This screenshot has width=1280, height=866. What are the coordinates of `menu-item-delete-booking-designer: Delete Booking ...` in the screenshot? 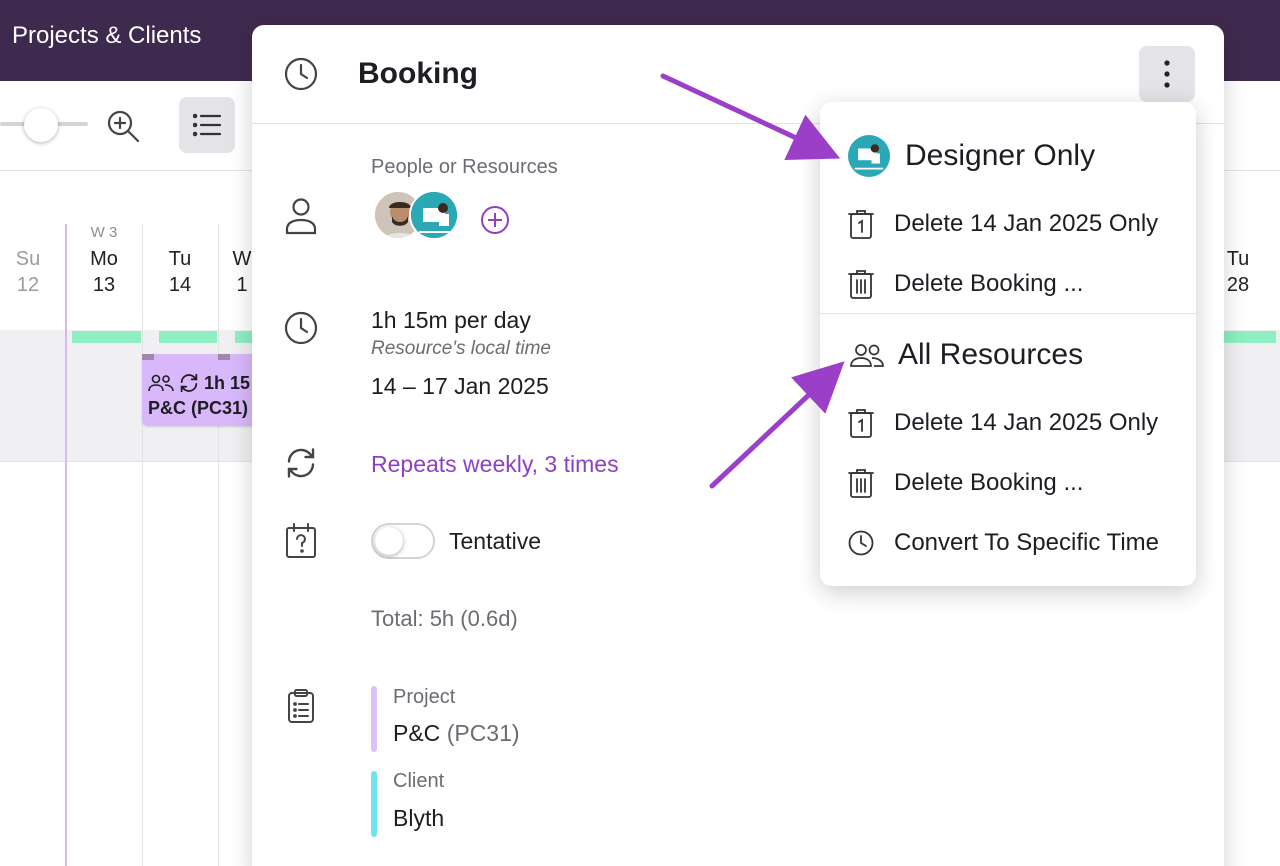 It's located at (965, 284).